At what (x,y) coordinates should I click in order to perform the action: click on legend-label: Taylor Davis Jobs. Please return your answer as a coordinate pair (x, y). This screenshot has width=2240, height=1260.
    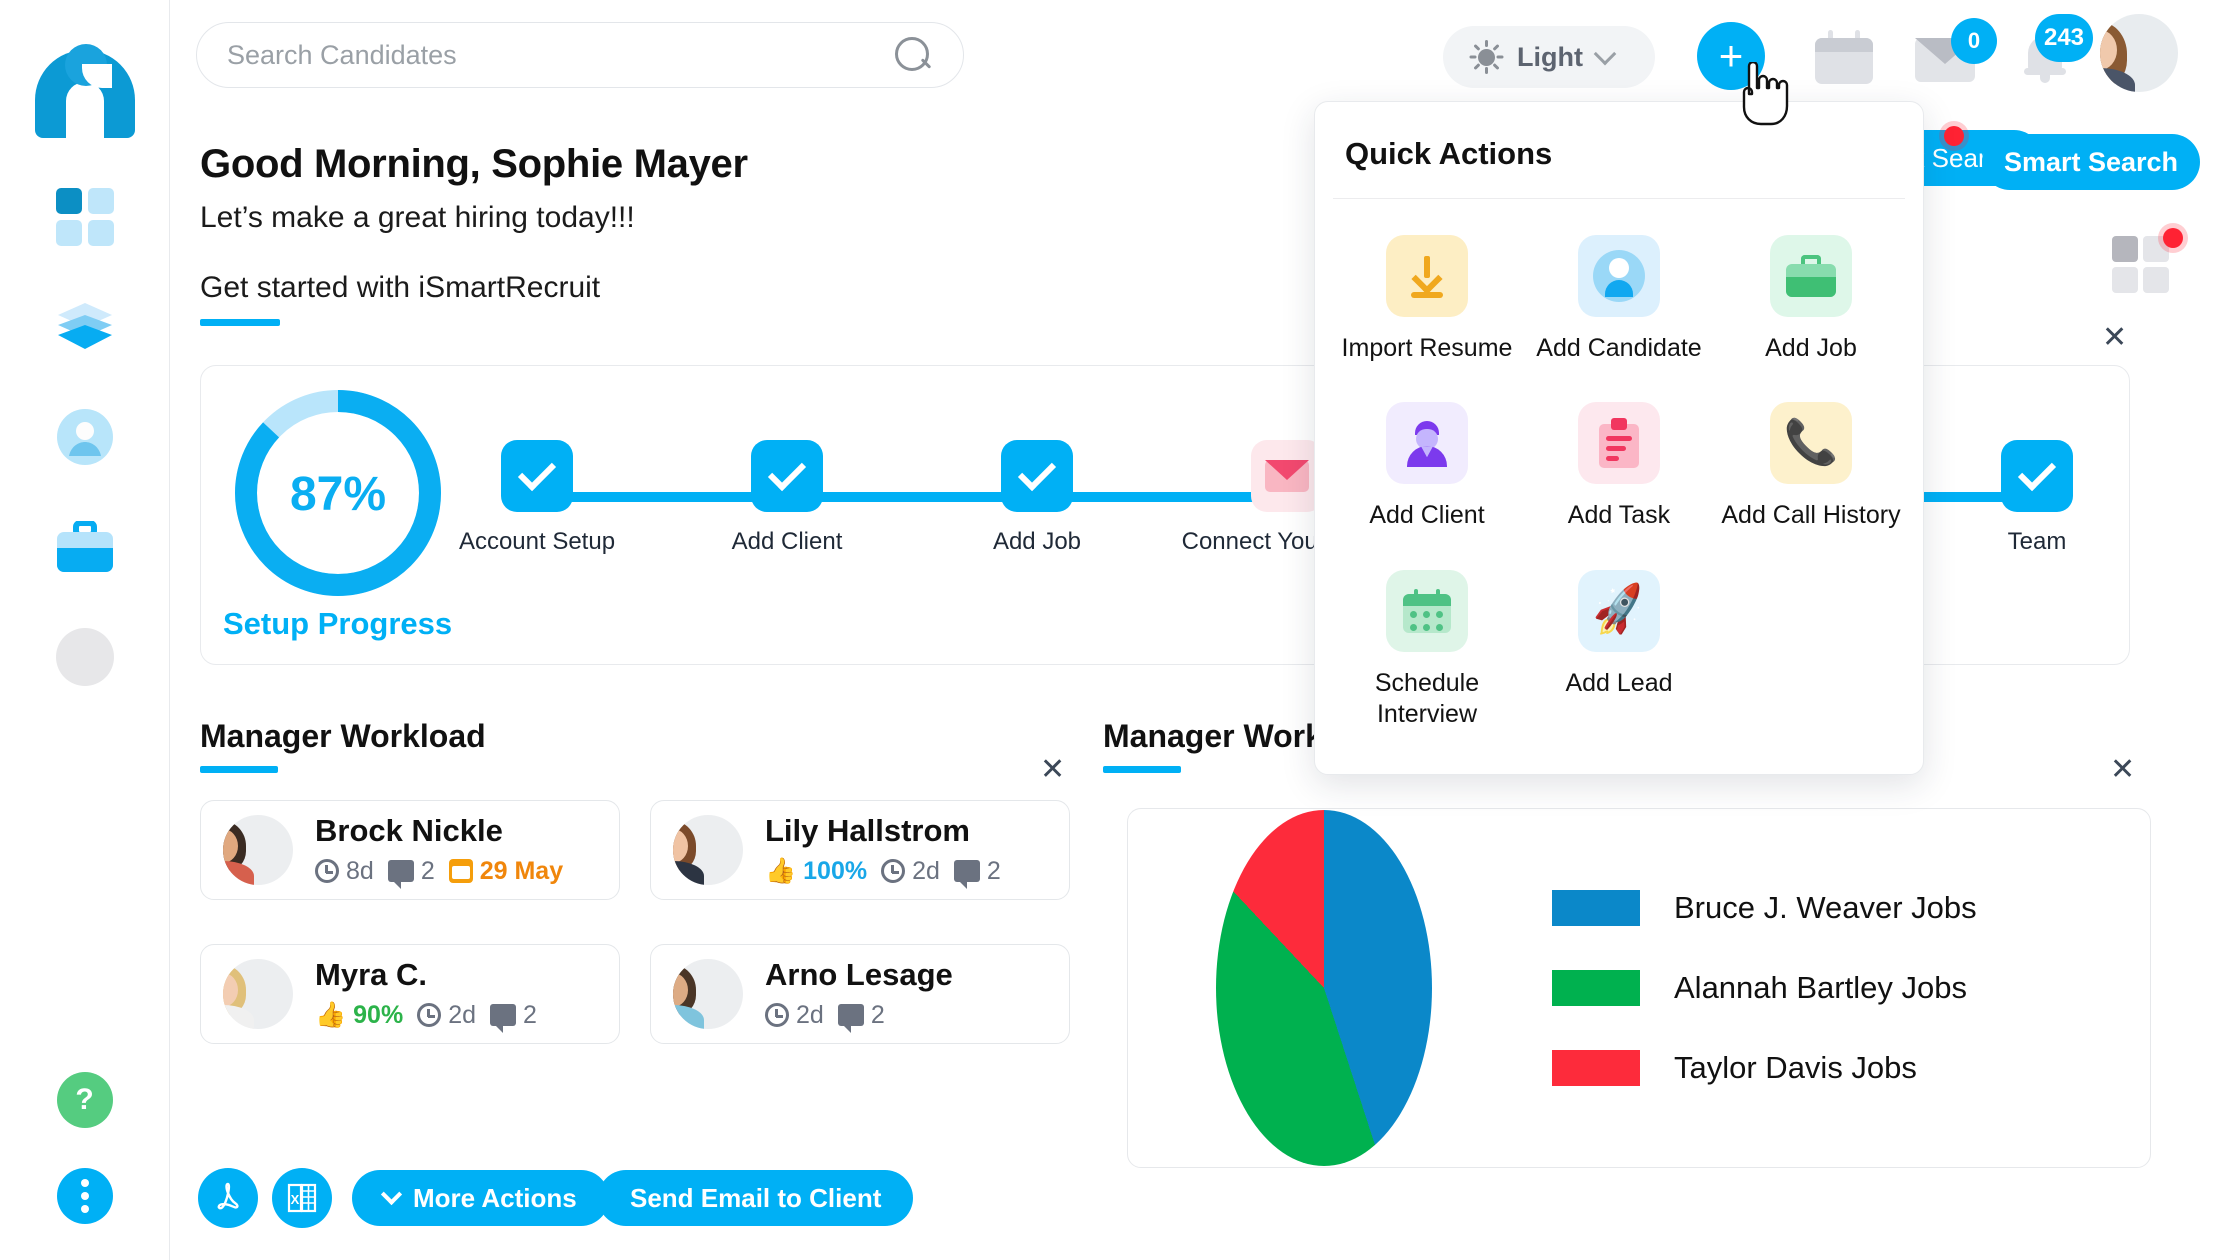
    Looking at the image, I should click on (1795, 1067).